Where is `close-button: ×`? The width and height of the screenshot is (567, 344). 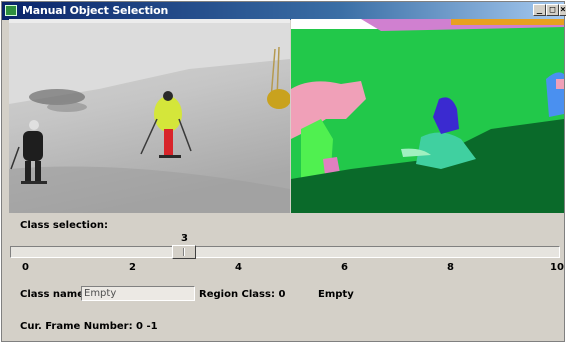
close-button: × is located at coordinates (562, 10).